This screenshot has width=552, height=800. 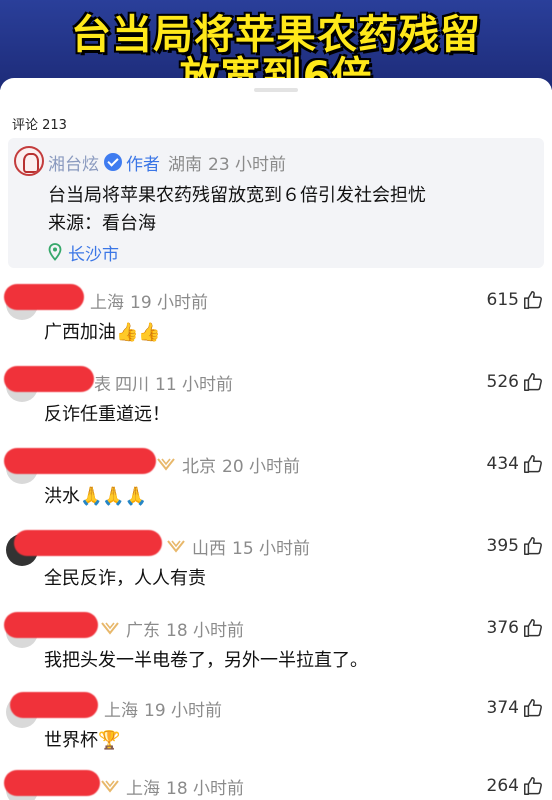 I want to click on comment-meta: 山西 15 小时前, so click(x=238, y=546).